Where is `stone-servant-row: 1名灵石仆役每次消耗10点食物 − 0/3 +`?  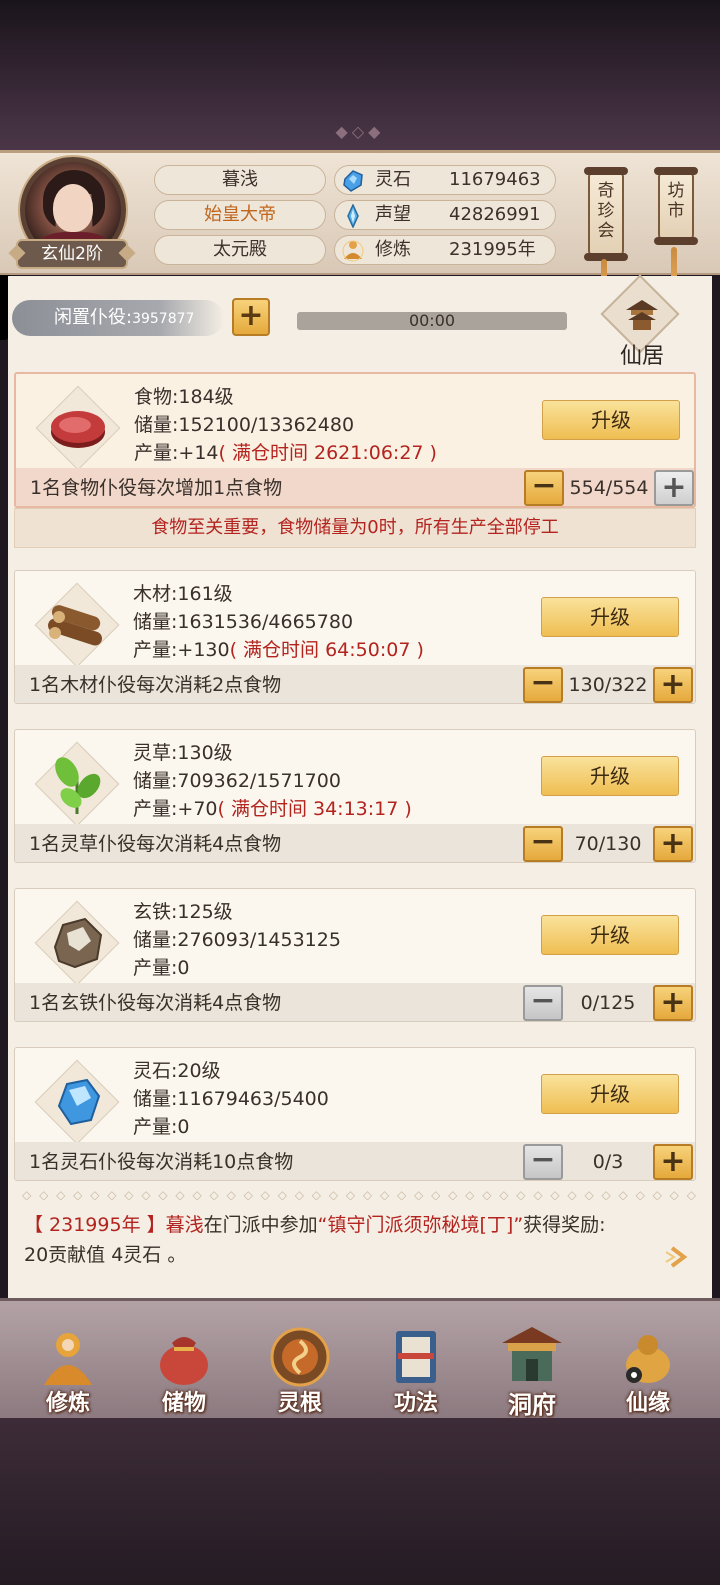
stone-servant-row: 1名灵石仆役每次消耗10点食物 − 0/3 + is located at coordinates (355, 1161).